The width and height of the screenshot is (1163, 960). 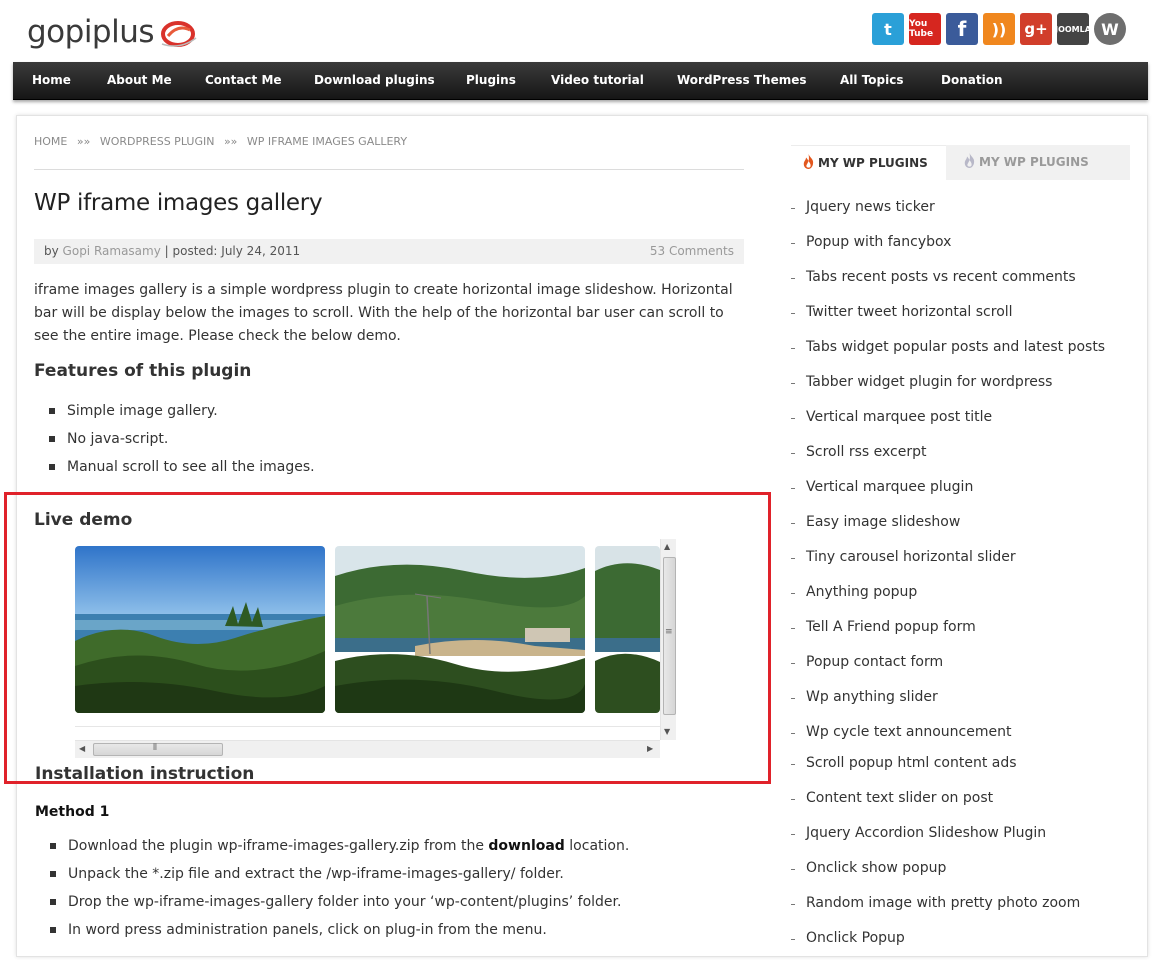 What do you see at coordinates (961, 417) in the screenshot?
I see `plugin-link: Vertical marquee post title` at bounding box center [961, 417].